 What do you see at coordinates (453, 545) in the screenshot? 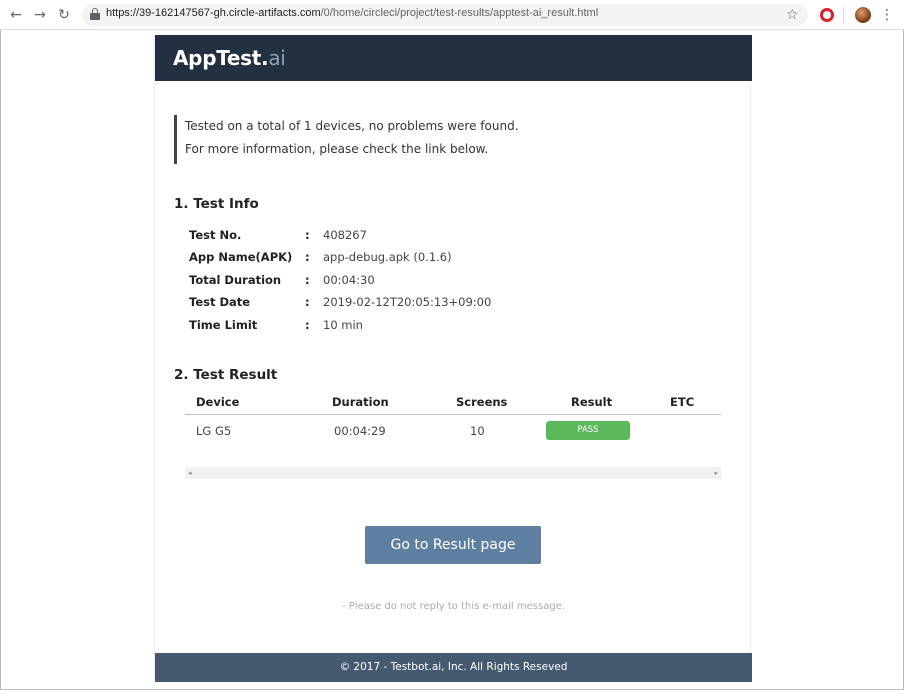
I see `go-to-result-button: Go to Result page` at bounding box center [453, 545].